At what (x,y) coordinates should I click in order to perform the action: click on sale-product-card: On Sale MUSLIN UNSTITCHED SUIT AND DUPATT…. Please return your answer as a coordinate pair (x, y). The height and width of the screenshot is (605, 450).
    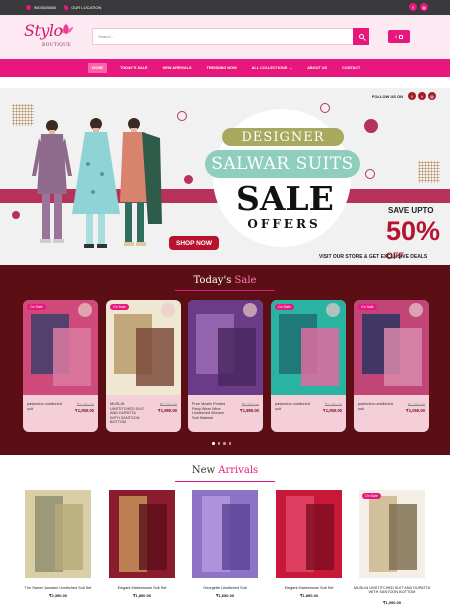
    Looking at the image, I should click on (143, 366).